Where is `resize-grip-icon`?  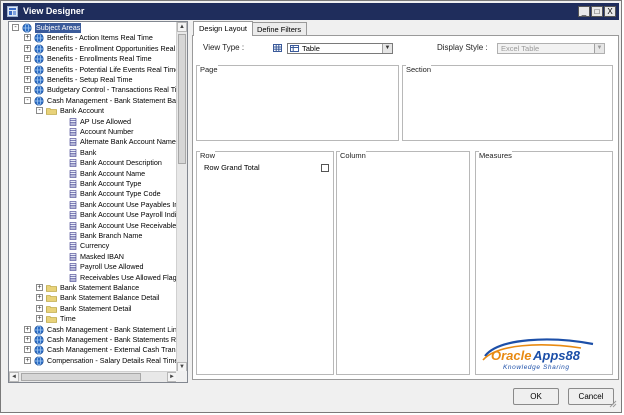 resize-grip-icon is located at coordinates (613, 404).